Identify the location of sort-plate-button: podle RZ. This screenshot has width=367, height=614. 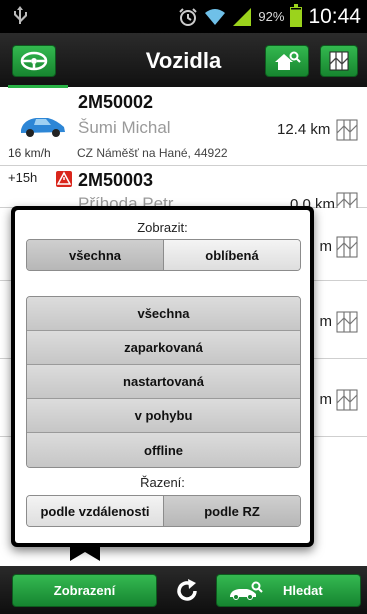
(231, 511).